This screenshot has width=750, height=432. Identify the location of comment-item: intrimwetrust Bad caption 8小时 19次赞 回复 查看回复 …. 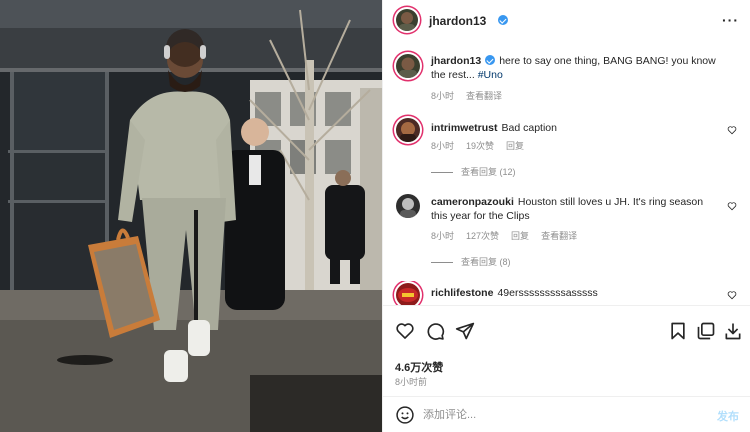
(566, 148).